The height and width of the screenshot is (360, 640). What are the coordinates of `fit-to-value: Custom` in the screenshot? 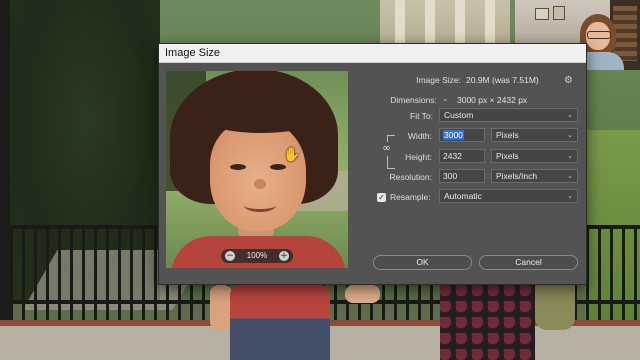 It's located at (459, 115).